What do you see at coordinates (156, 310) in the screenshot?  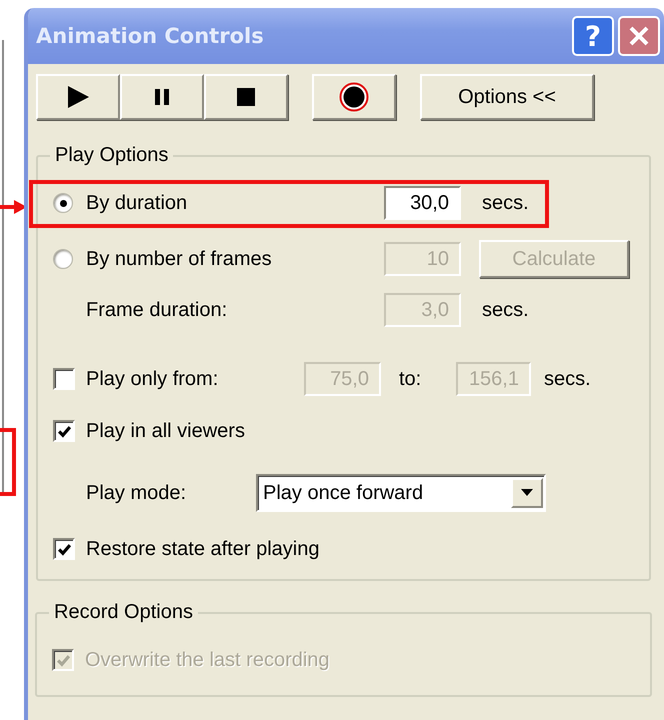 I see `field-label: Frame duration:` at bounding box center [156, 310].